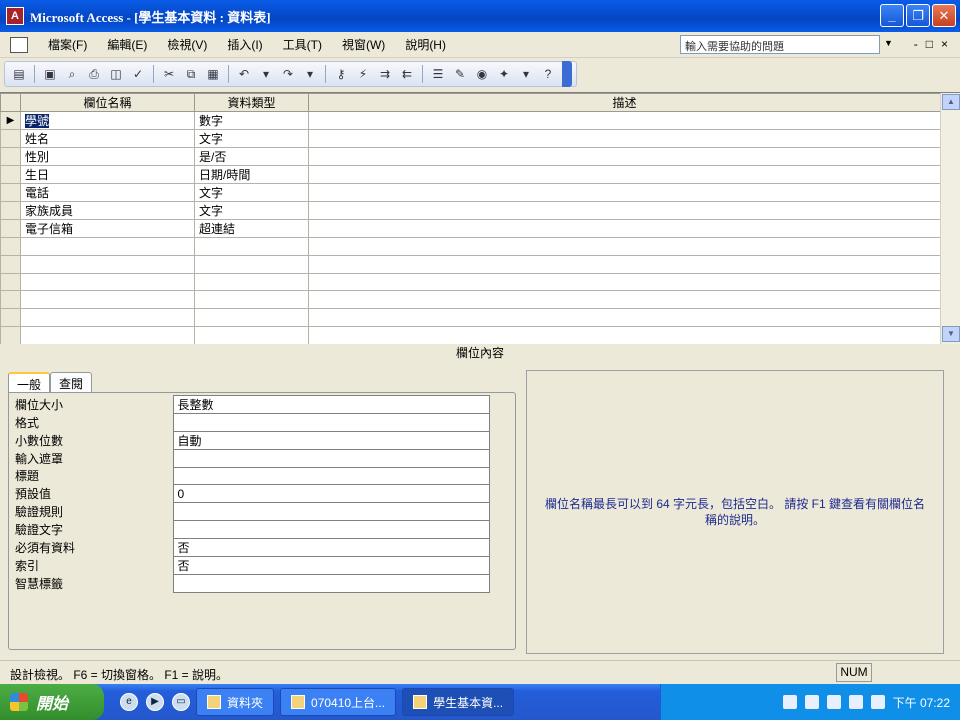  I want to click on data-type-cell: 超連結, so click(251, 228).